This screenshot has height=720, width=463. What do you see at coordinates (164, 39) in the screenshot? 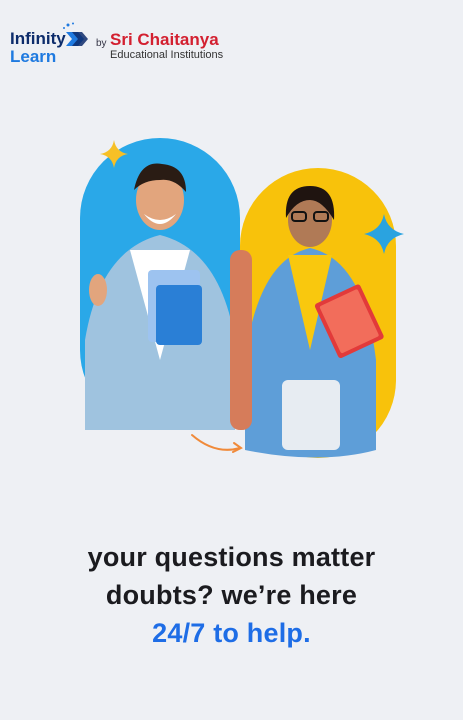
I see `partner-name: Sri Chaitanya` at bounding box center [164, 39].